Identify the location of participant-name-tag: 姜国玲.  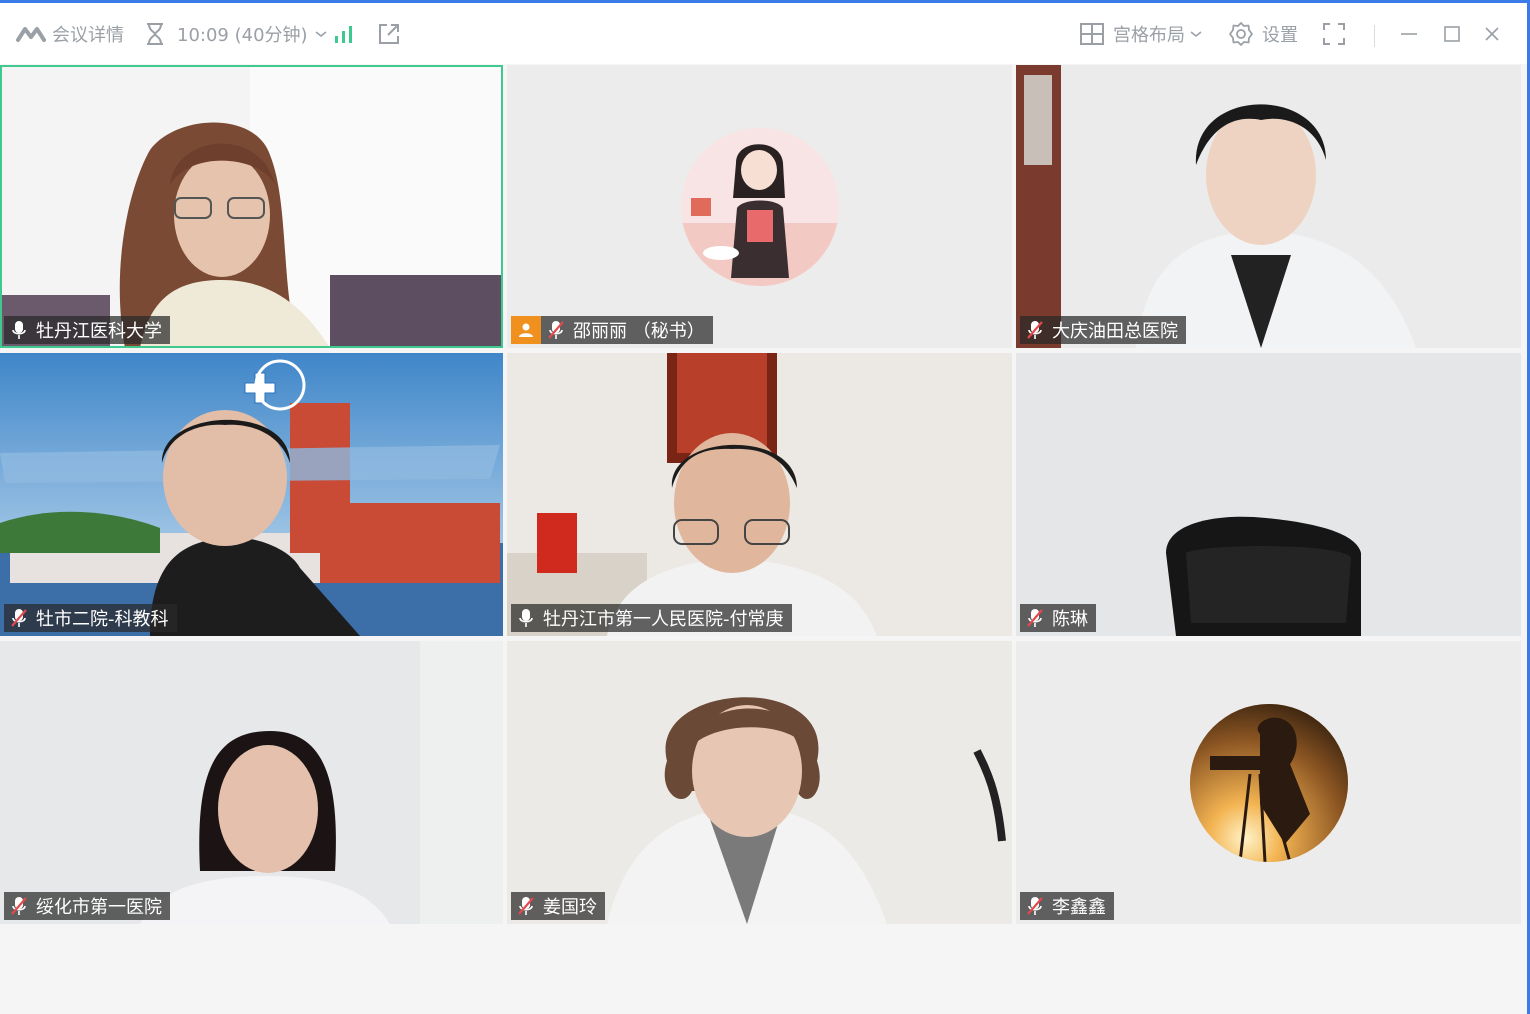
(558, 906).